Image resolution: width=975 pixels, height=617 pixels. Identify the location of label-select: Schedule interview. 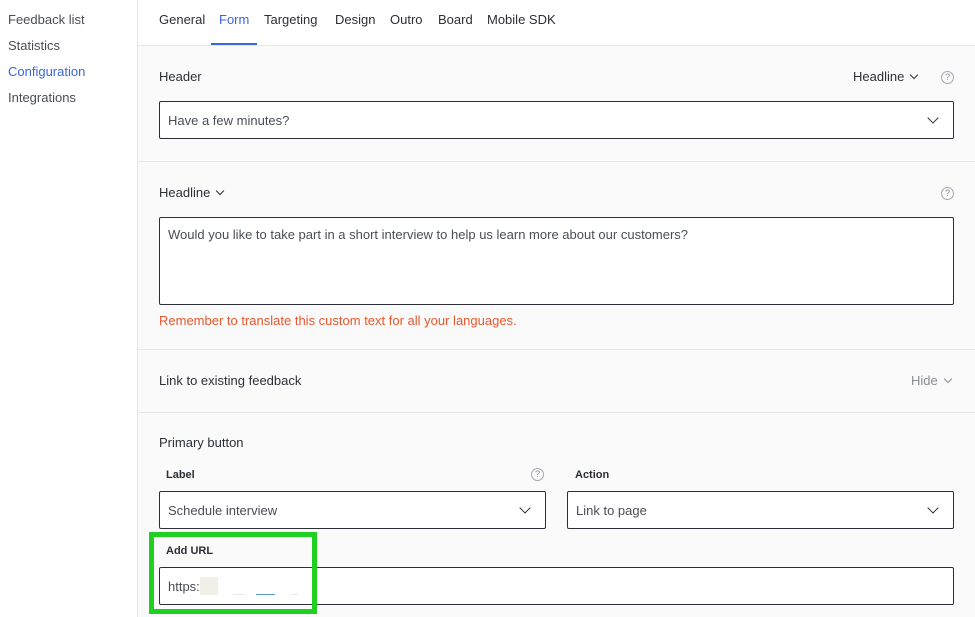
(352, 510).